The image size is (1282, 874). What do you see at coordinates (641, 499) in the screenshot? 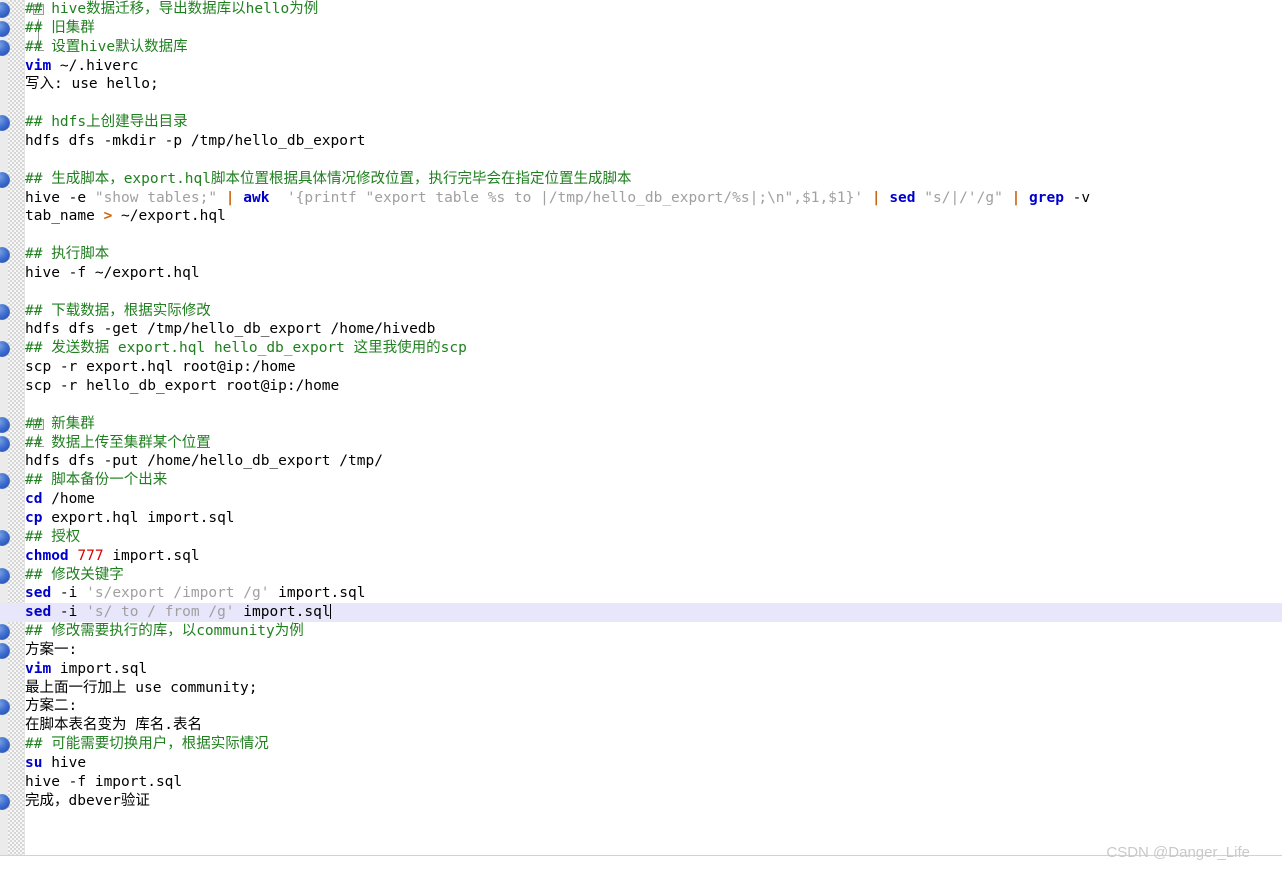
I see `code-line: cd /home` at bounding box center [641, 499].